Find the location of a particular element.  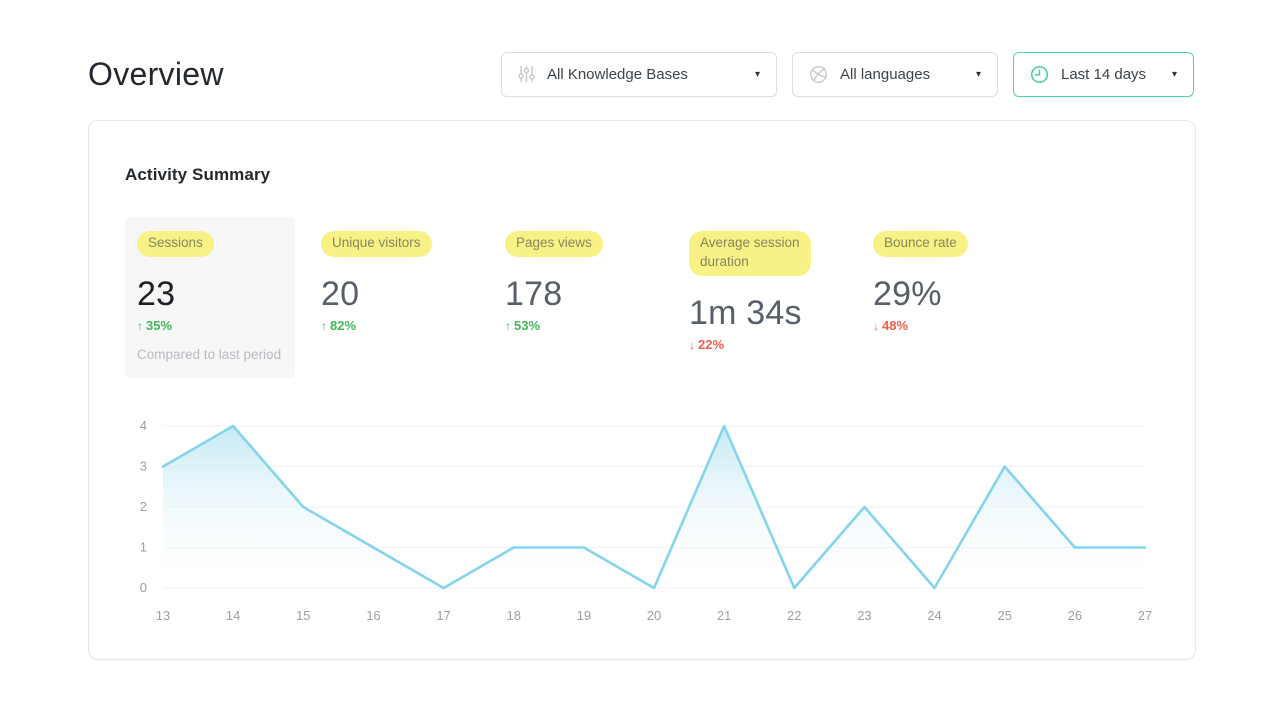

knowledge-bases-dropdown: All Knowledge Bases ▾ is located at coordinates (639, 74).